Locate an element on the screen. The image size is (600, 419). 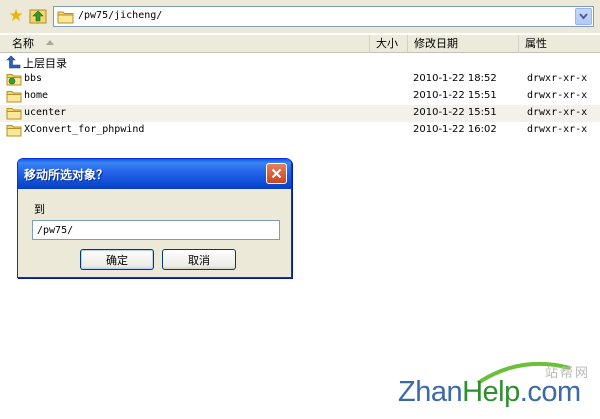
watermark-logo-part-c: .com is located at coordinates (550, 392).